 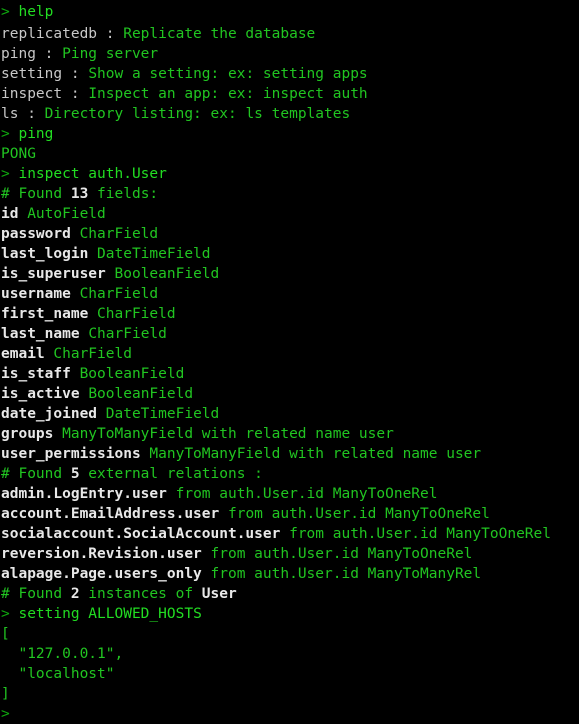 What do you see at coordinates (289, 634) in the screenshot?
I see `output-line: [` at bounding box center [289, 634].